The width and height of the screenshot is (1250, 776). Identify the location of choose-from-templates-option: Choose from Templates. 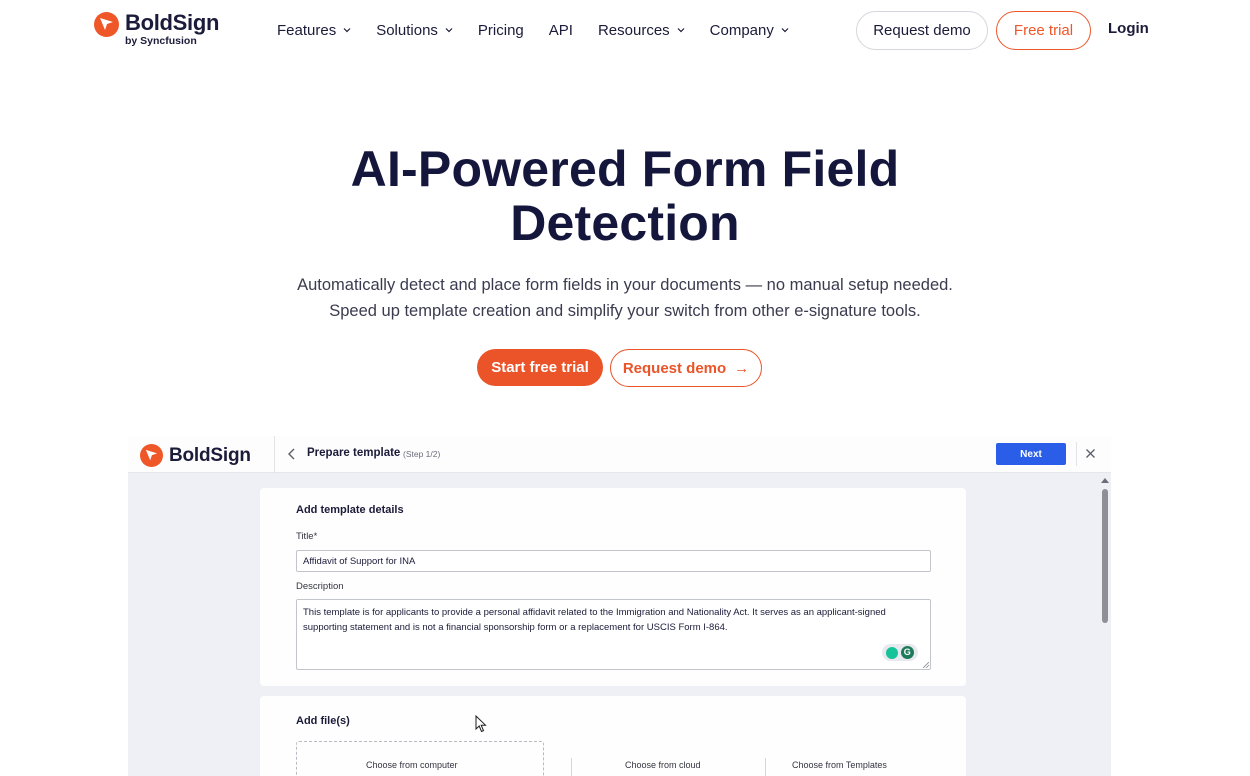
(839, 765).